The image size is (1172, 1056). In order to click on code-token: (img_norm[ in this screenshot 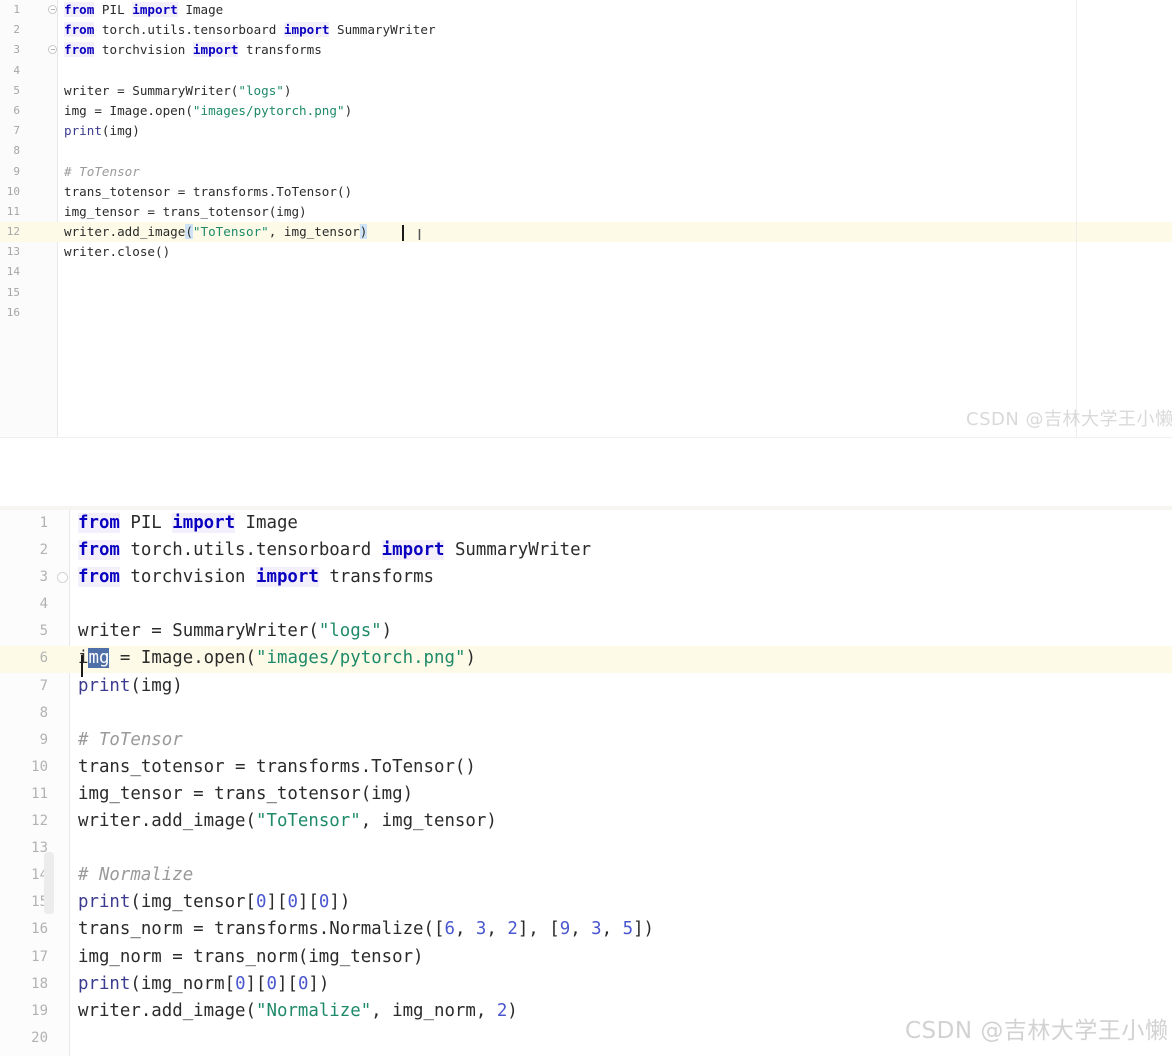, I will do `click(183, 983)`.